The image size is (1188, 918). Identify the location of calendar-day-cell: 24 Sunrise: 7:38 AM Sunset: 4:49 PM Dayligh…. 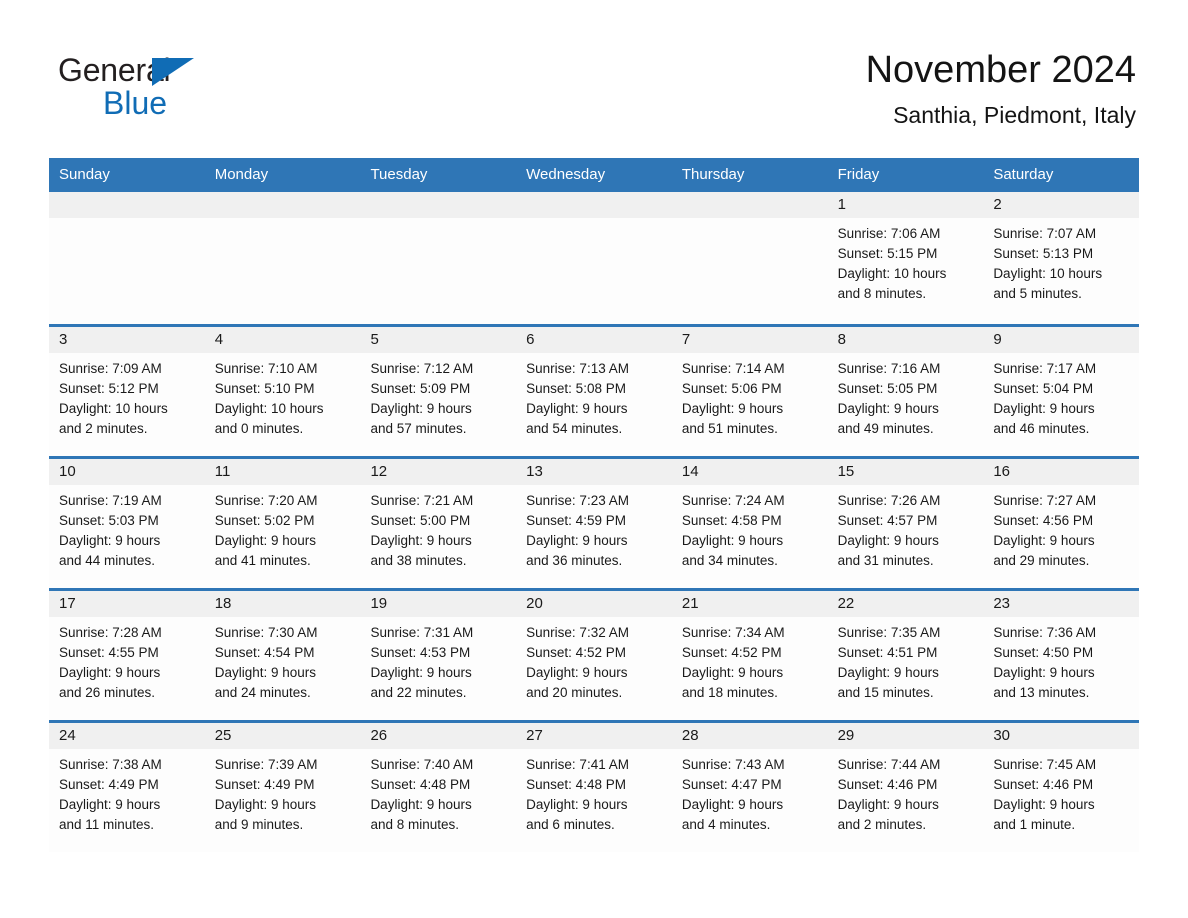
(127, 787).